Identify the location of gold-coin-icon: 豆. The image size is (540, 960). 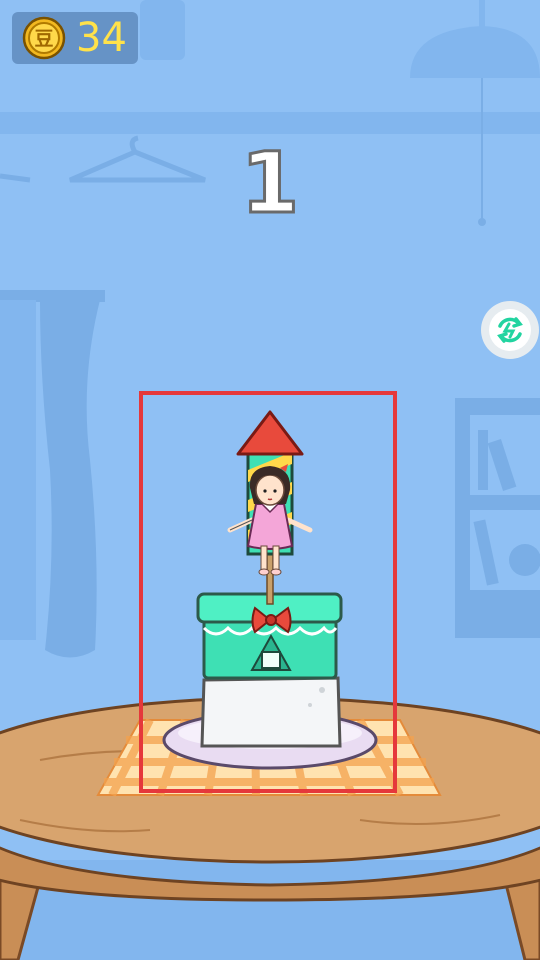
(44, 38).